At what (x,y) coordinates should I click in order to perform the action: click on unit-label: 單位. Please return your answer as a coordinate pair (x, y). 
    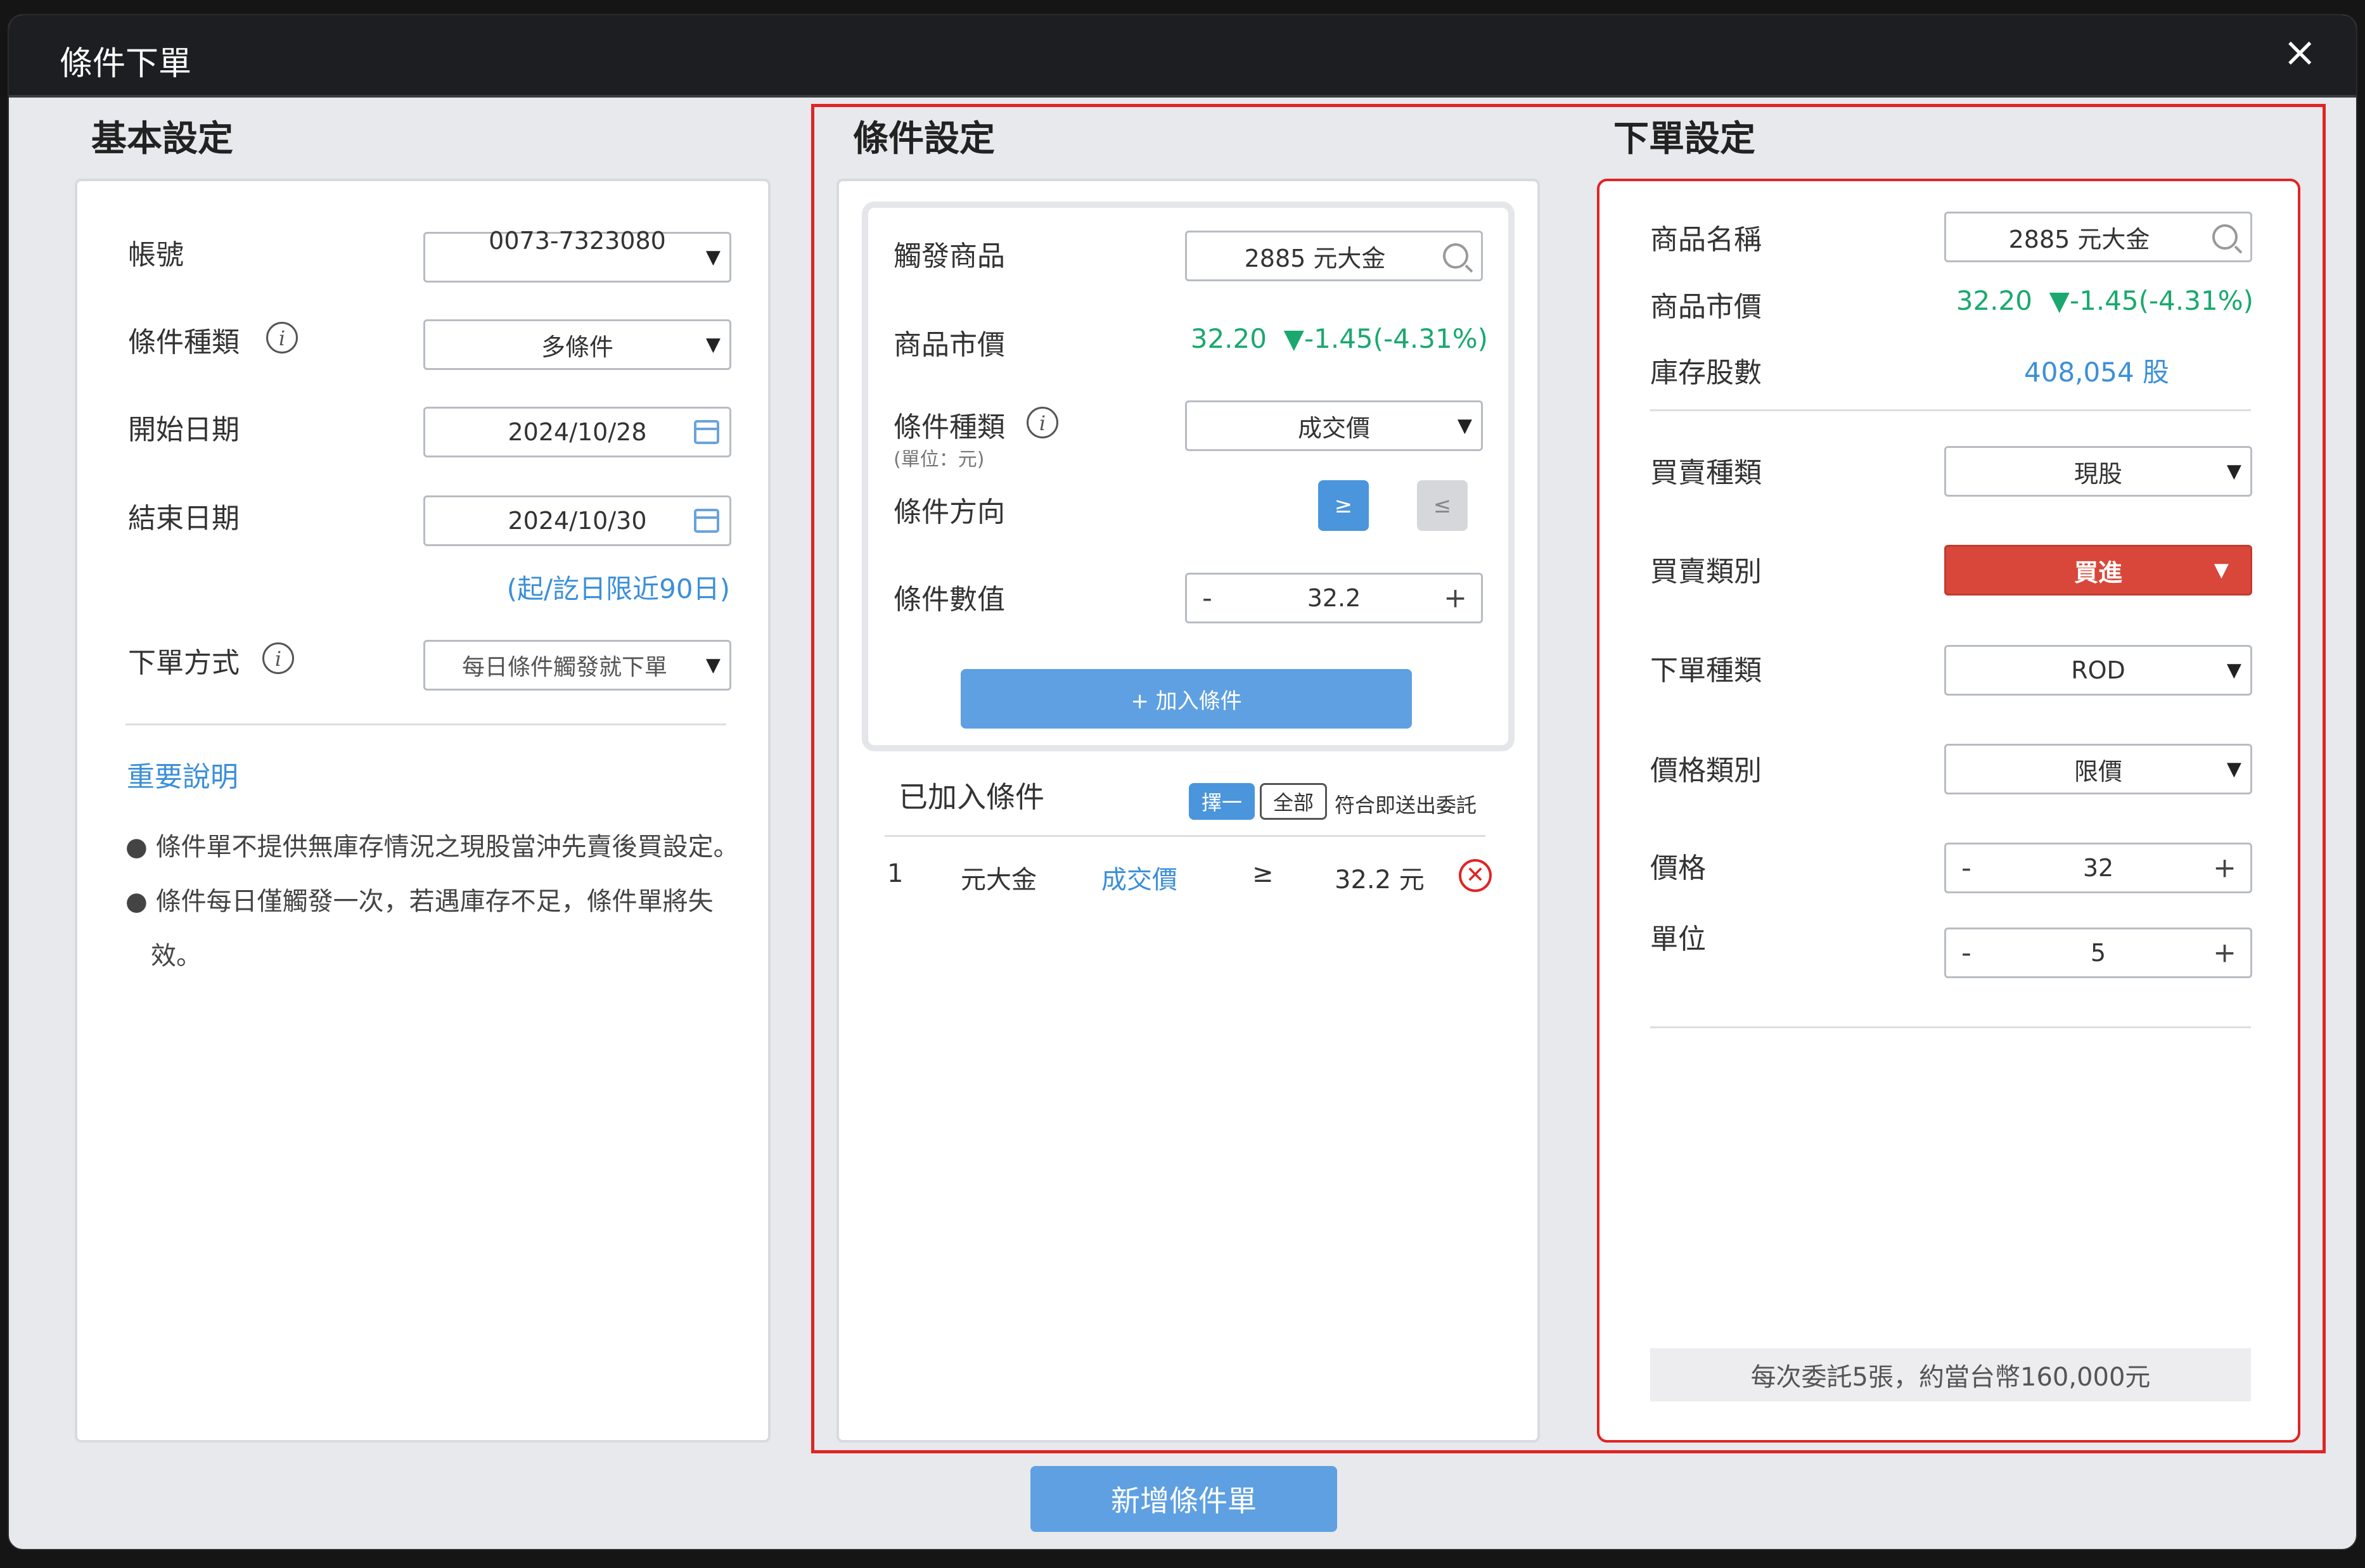
    Looking at the image, I should click on (1678, 939).